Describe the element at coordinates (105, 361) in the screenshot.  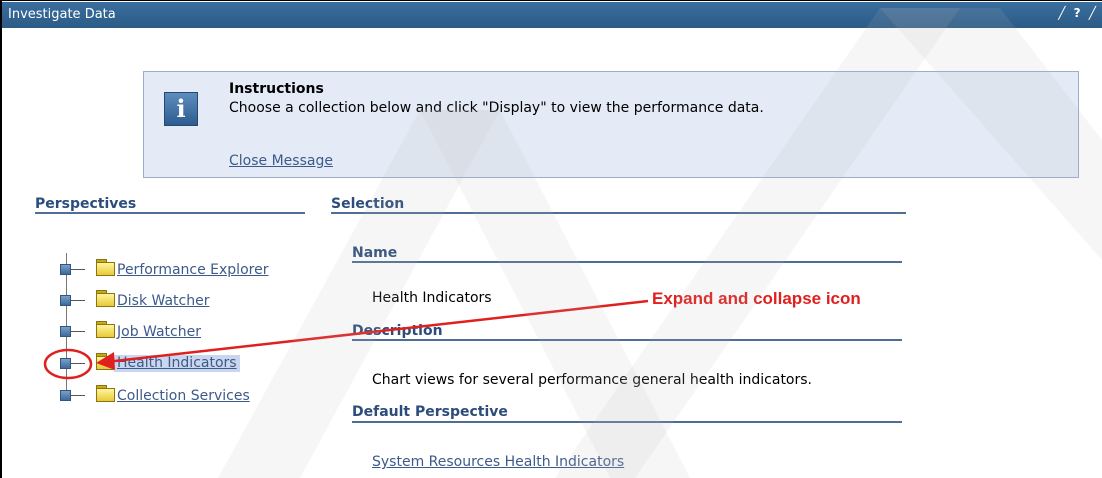
I see `annotation-arrowhead` at that location.